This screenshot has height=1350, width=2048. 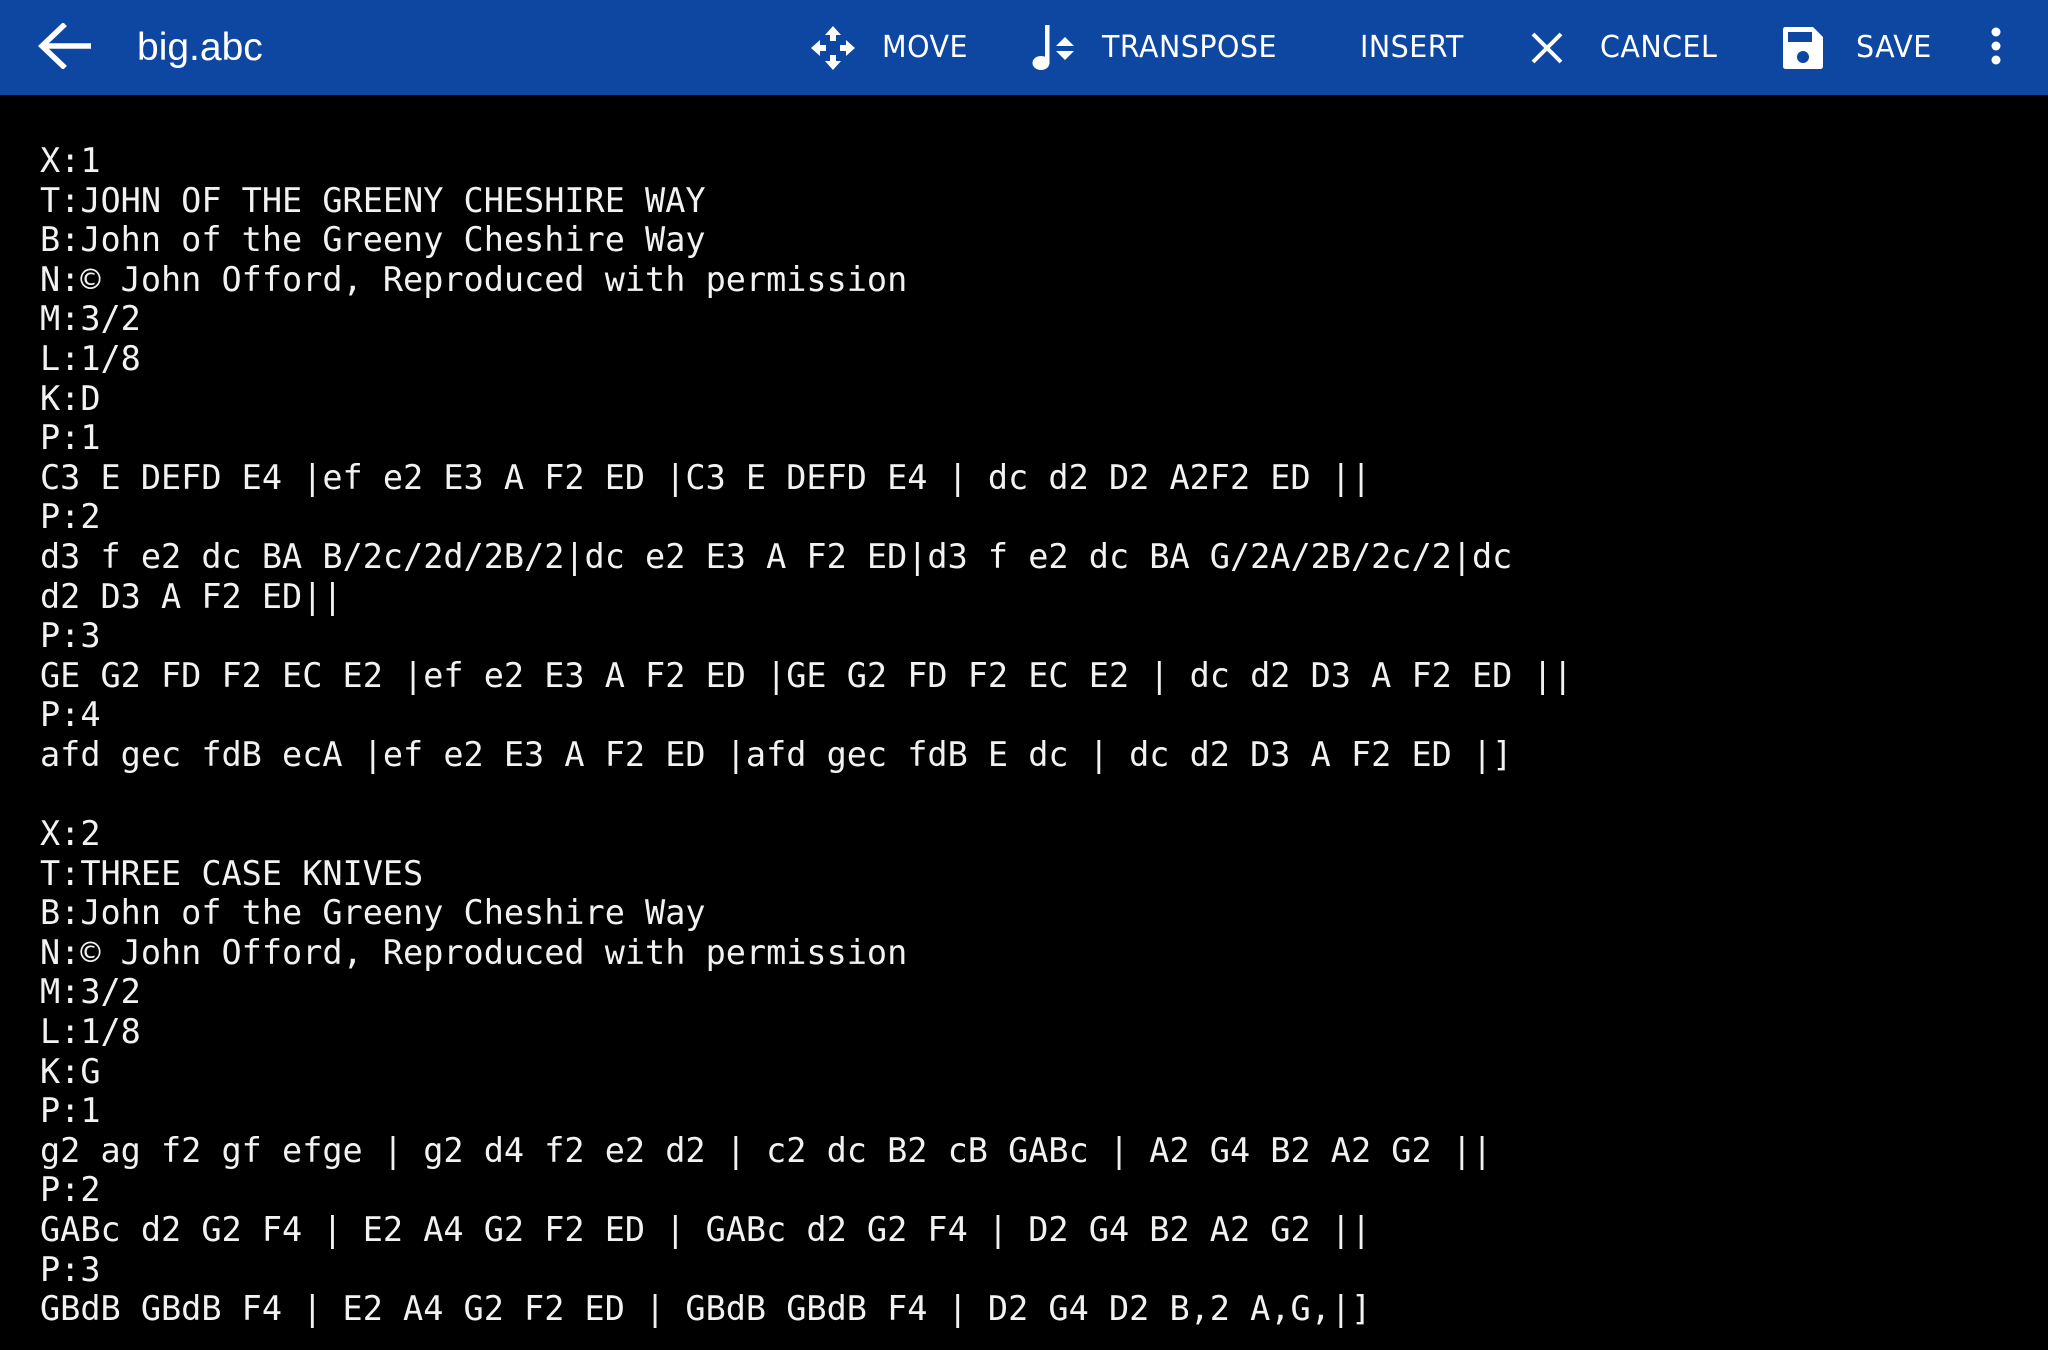 I want to click on editor-line: K:D, so click(x=806, y=399).